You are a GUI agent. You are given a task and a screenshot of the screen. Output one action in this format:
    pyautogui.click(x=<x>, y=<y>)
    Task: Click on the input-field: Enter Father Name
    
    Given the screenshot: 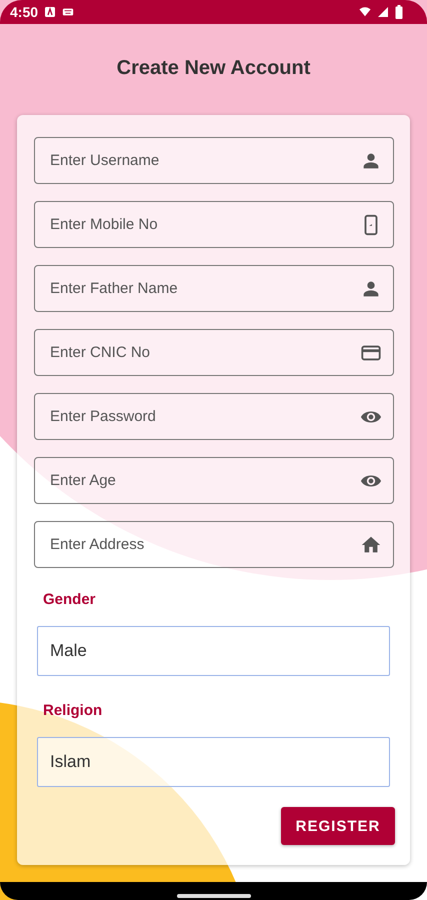 What is the action you would take?
    pyautogui.click(x=214, y=288)
    